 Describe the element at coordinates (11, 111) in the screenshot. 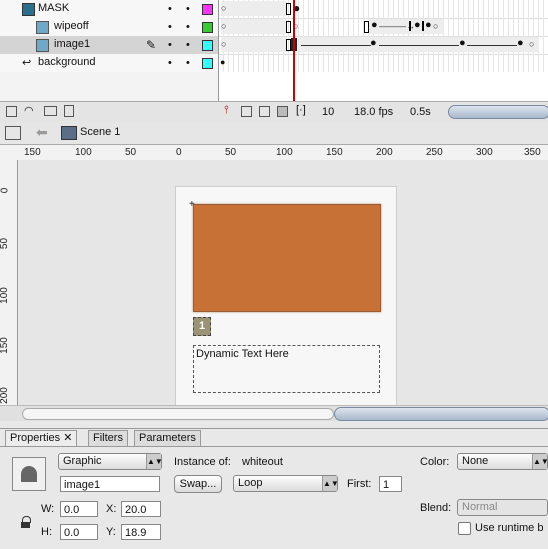

I see `add-layer-icon` at that location.